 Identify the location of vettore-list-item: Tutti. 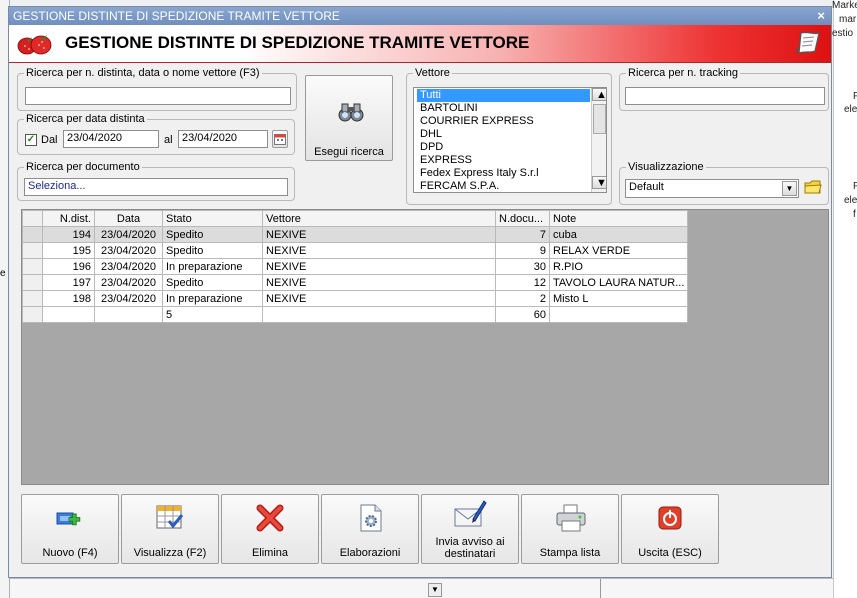
(503, 95).